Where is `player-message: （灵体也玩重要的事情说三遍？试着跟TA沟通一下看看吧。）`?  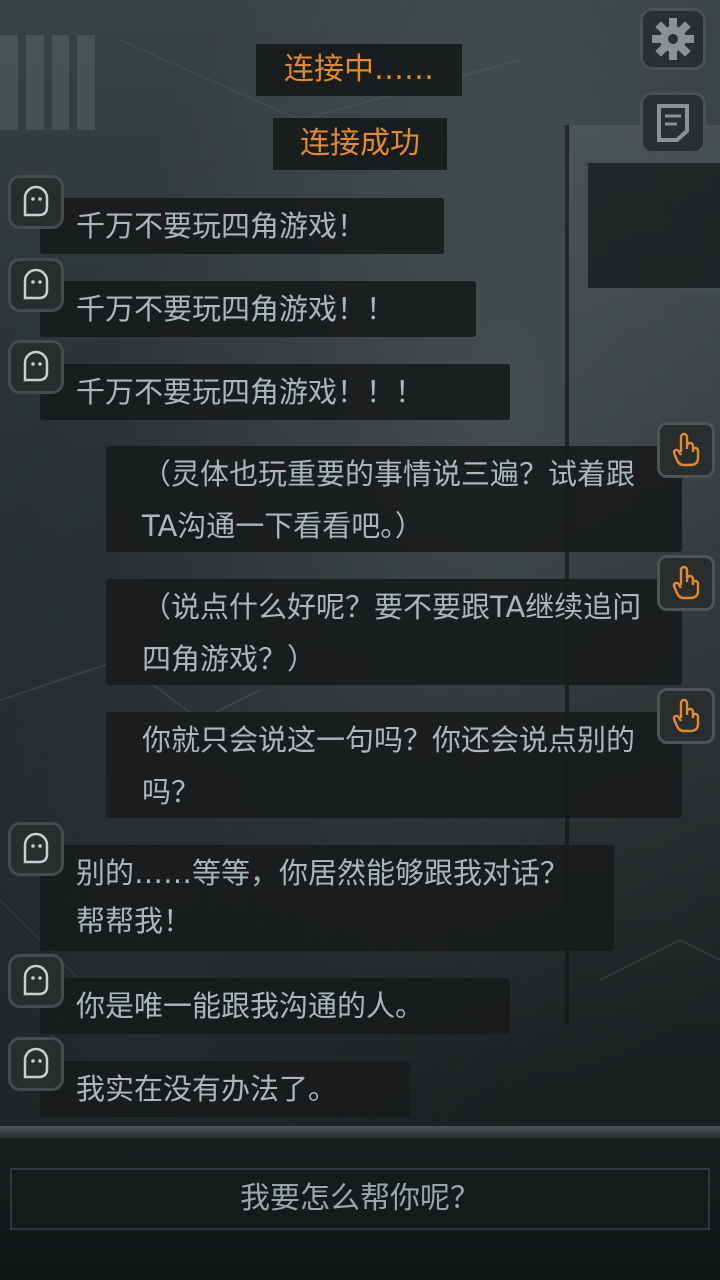
player-message: （灵体也玩重要的事情说三遍？试着跟TA沟通一下看看吧。） is located at coordinates (394, 499).